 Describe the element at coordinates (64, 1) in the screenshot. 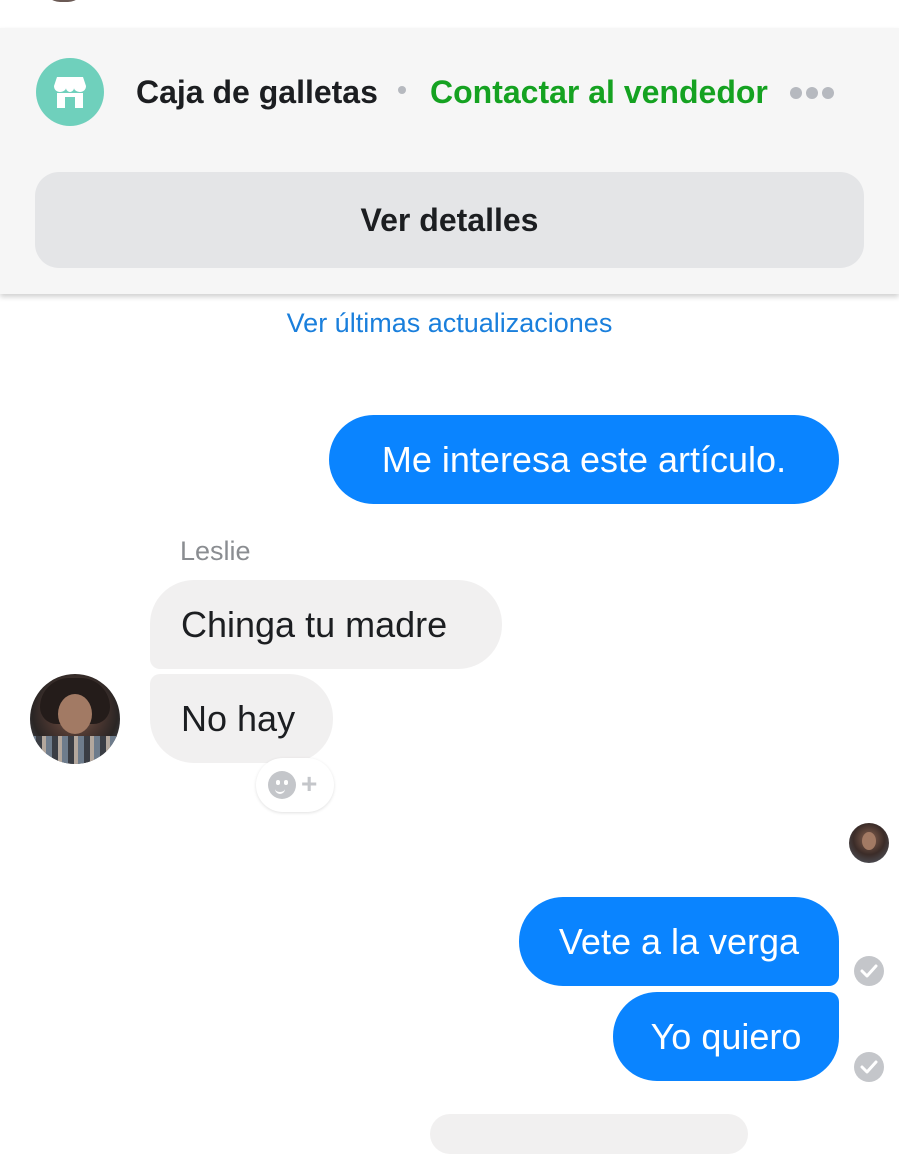

I see `cropped-avatar` at that location.